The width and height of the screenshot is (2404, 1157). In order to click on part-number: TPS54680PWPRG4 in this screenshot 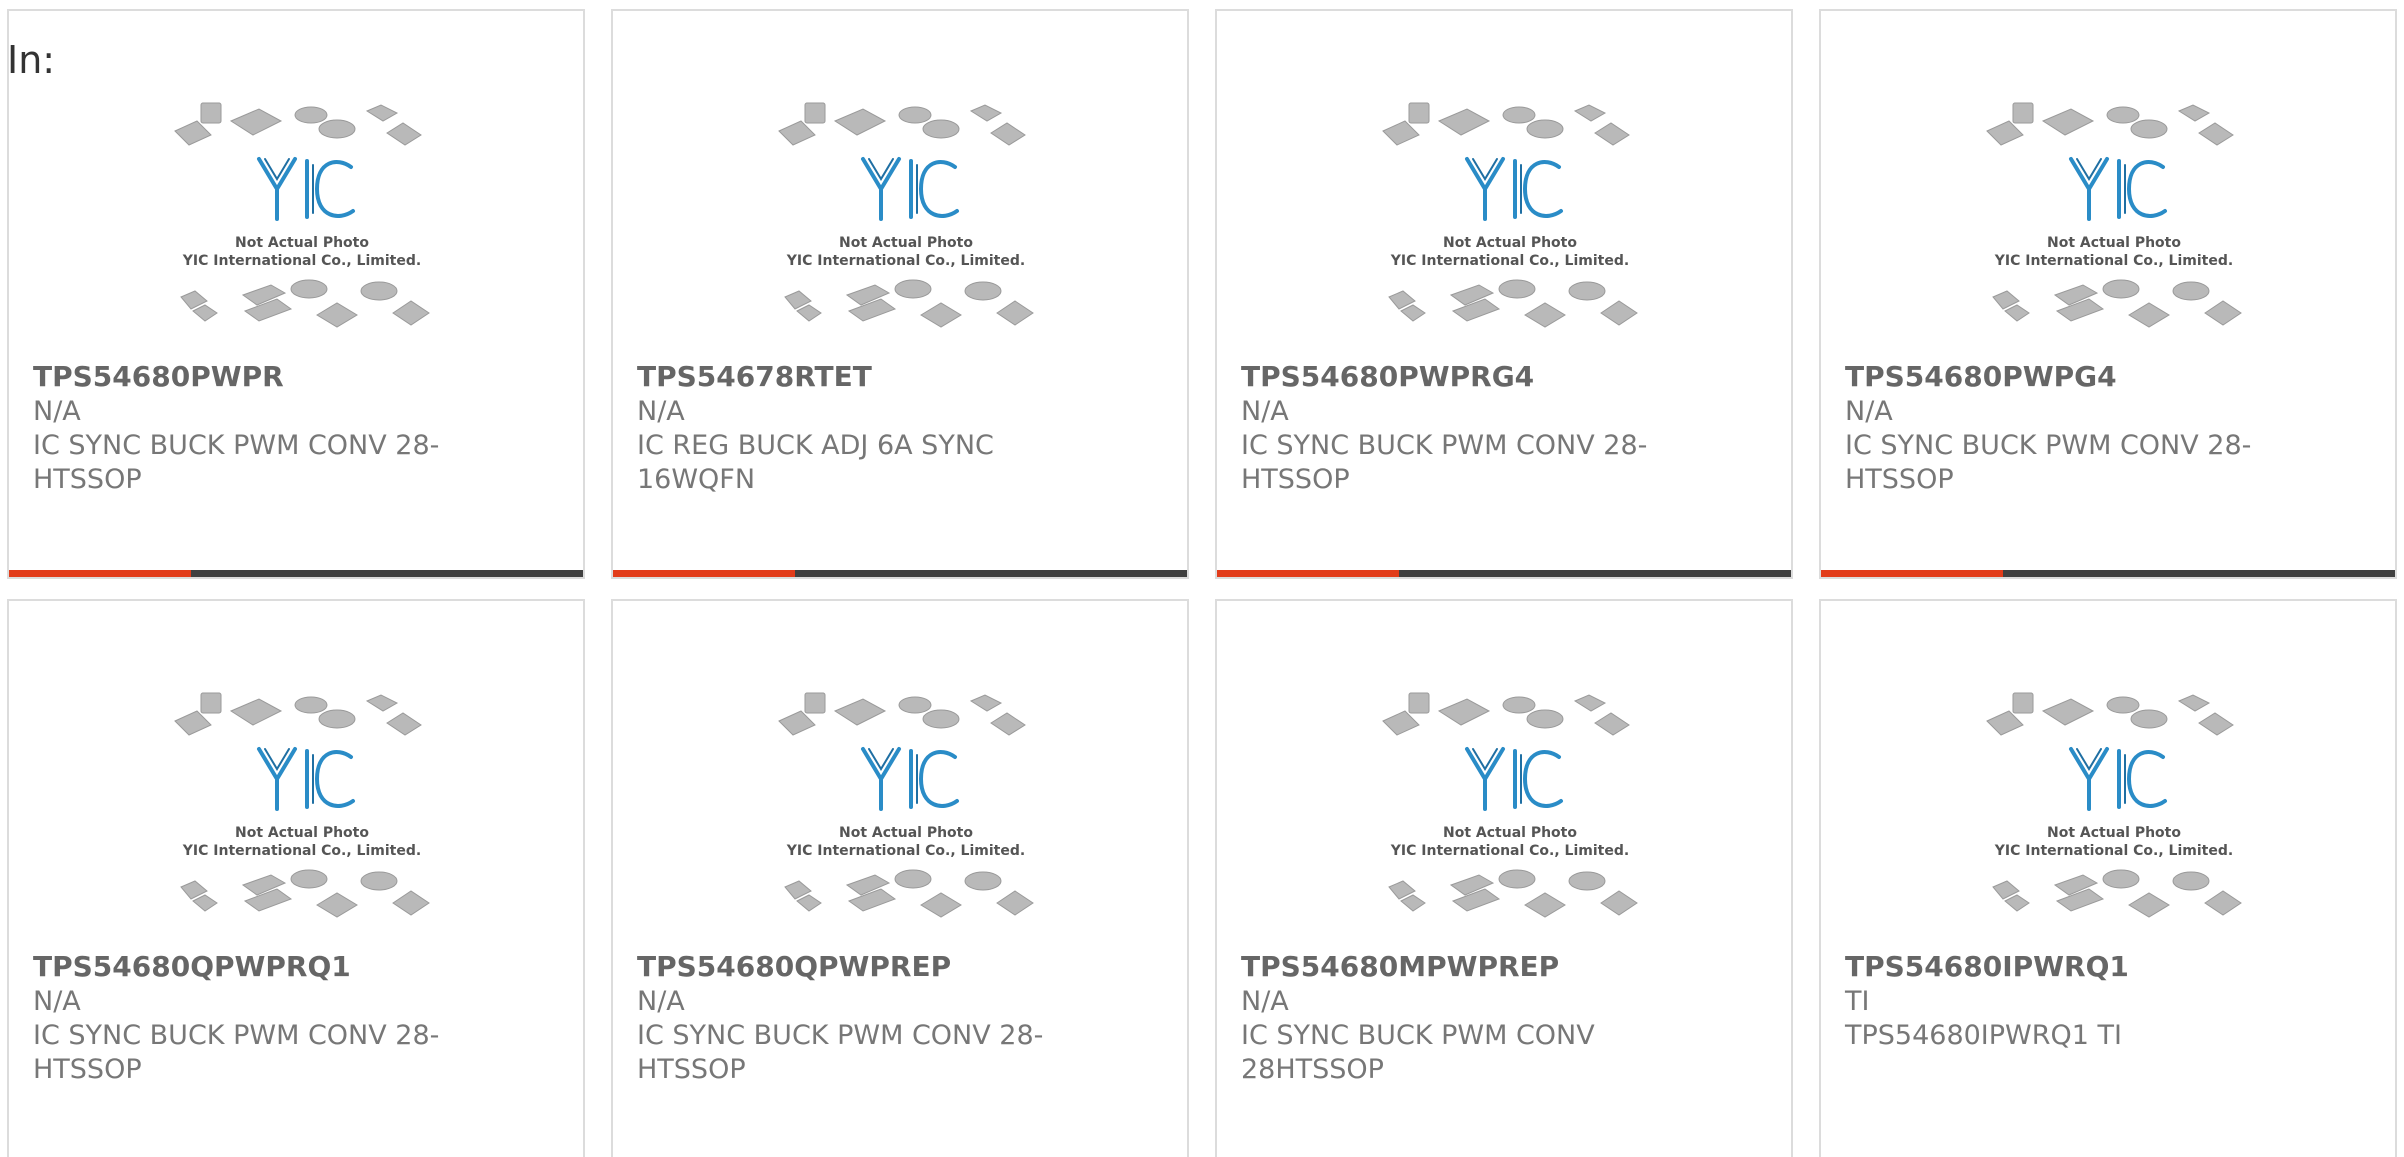, I will do `click(1461, 377)`.